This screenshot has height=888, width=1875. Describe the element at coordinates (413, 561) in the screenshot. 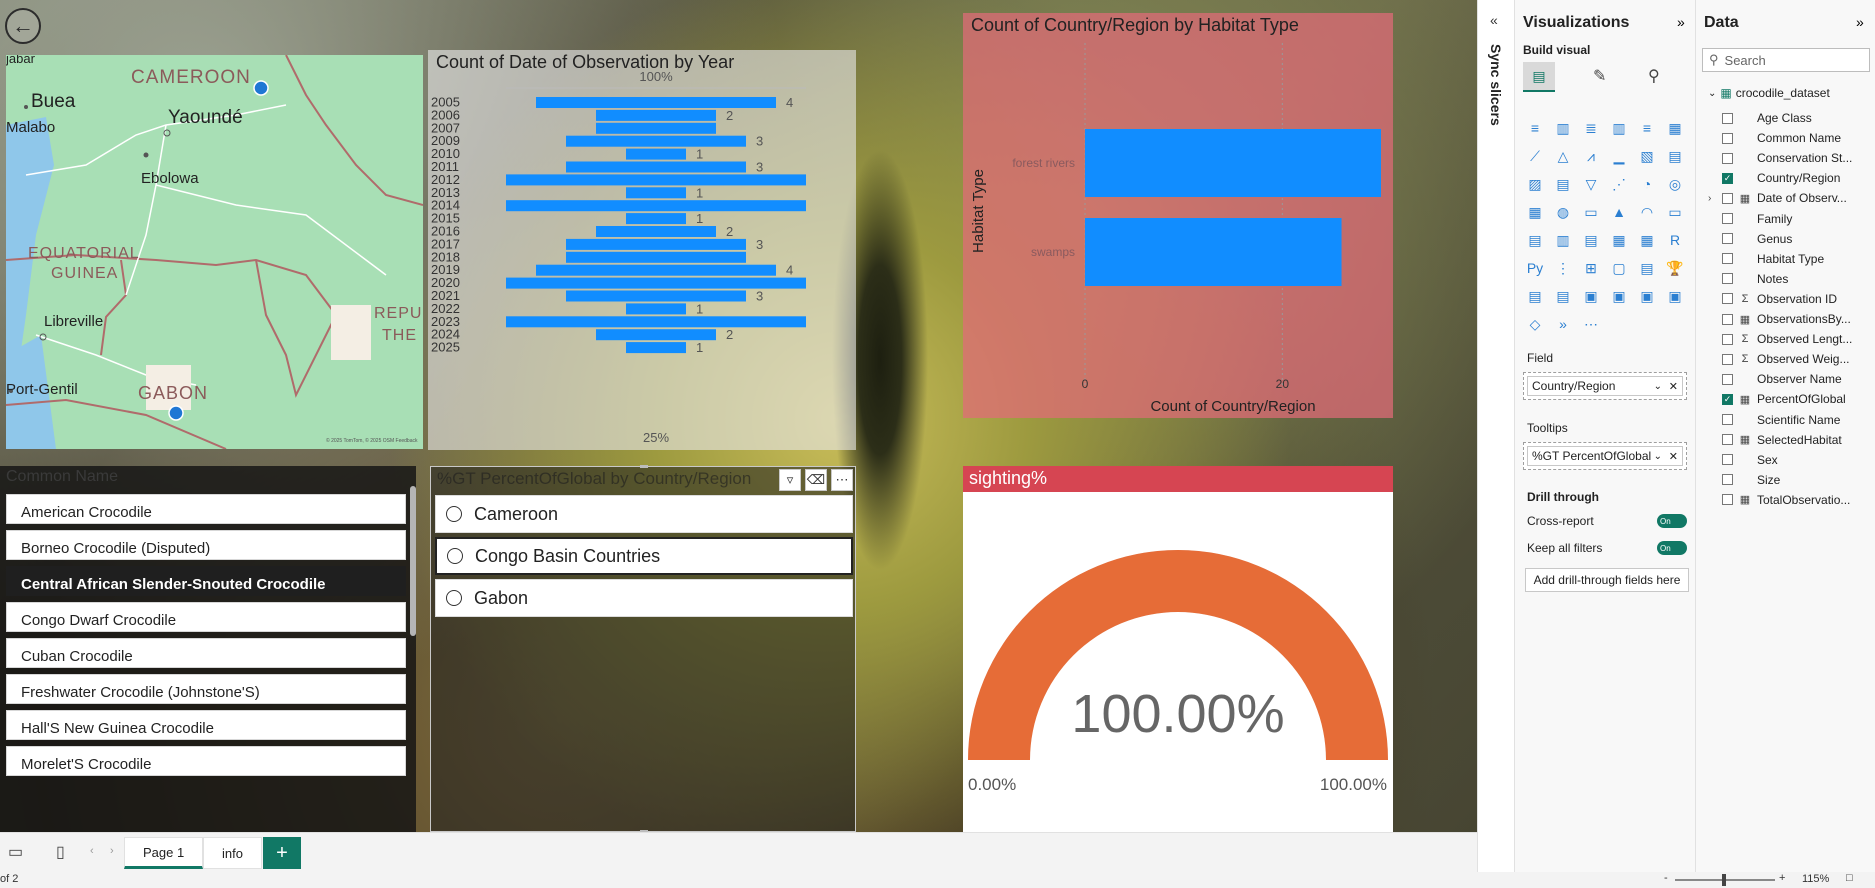

I see `common-name-scrollbar` at that location.